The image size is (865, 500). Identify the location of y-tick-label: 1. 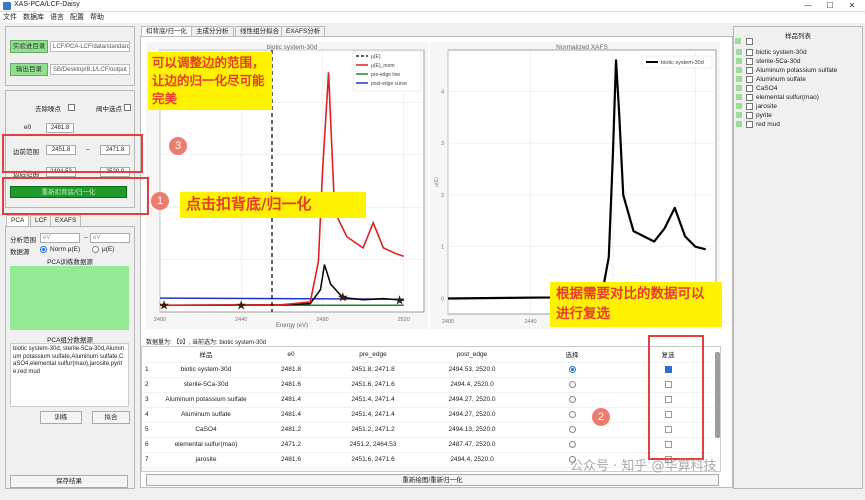
(442, 248).